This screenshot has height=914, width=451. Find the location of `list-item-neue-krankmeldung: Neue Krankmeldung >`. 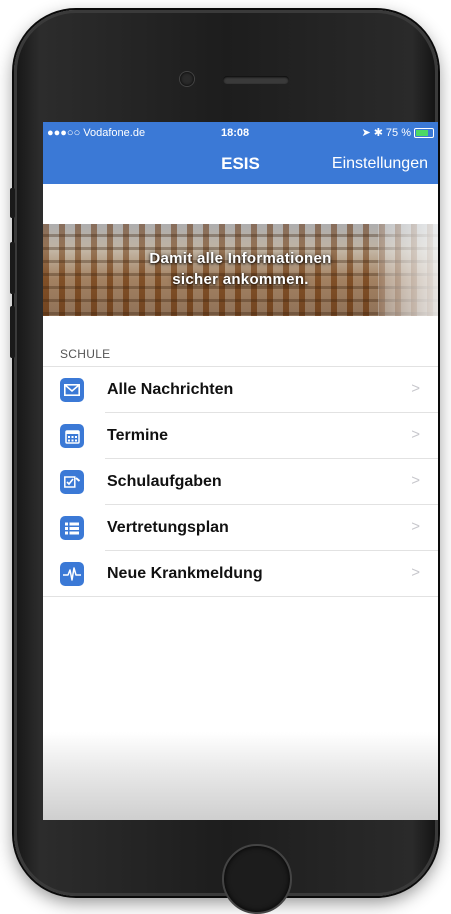

list-item-neue-krankmeldung: Neue Krankmeldung > is located at coordinates (240, 574).